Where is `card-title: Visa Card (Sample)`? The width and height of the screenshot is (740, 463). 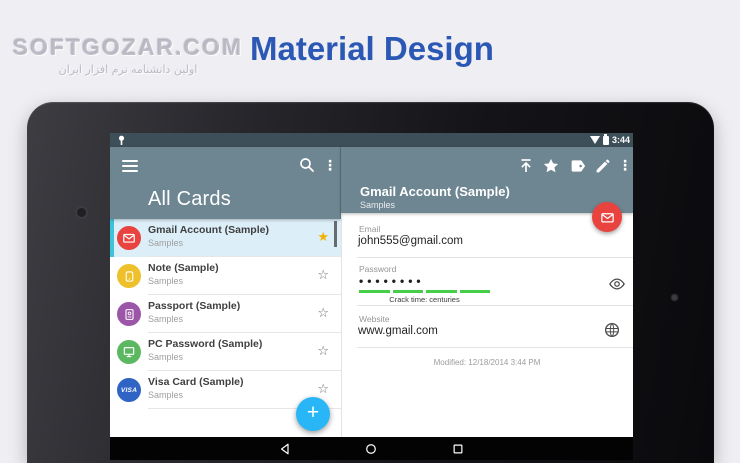 card-title: Visa Card (Sample) is located at coordinates (196, 382).